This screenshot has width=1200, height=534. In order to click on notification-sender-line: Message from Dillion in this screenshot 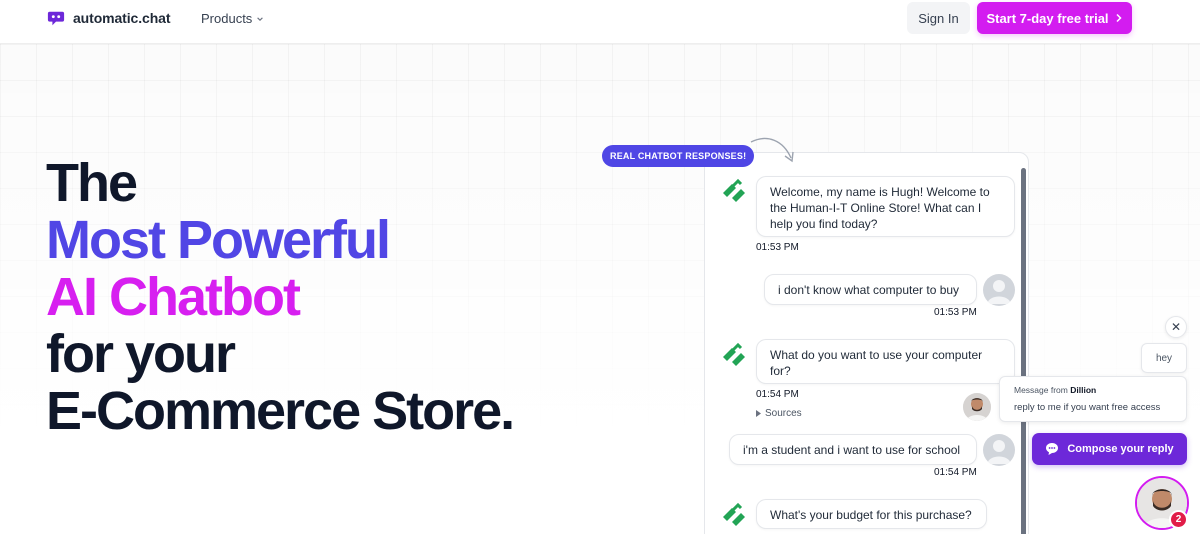, I will do `click(1055, 390)`.